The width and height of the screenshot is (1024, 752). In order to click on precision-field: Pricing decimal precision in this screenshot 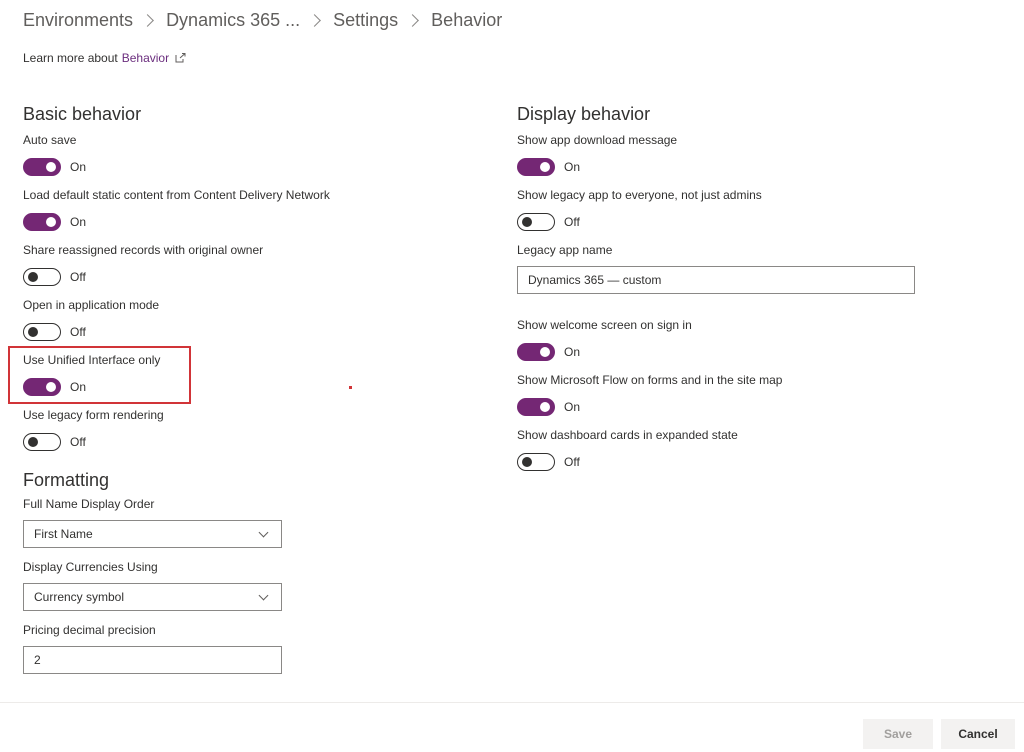, I will do `click(213, 648)`.